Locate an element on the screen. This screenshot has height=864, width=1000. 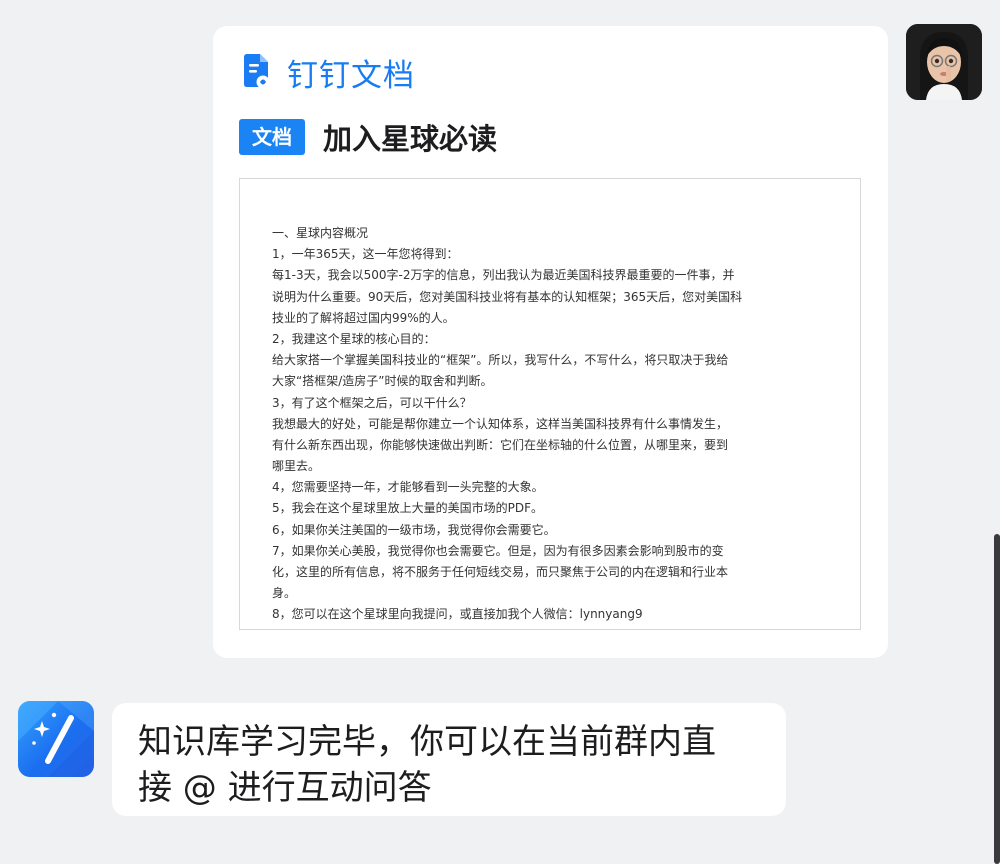
preview-line: 1，一年365天，这一年您将得到： is located at coordinates (365, 254).